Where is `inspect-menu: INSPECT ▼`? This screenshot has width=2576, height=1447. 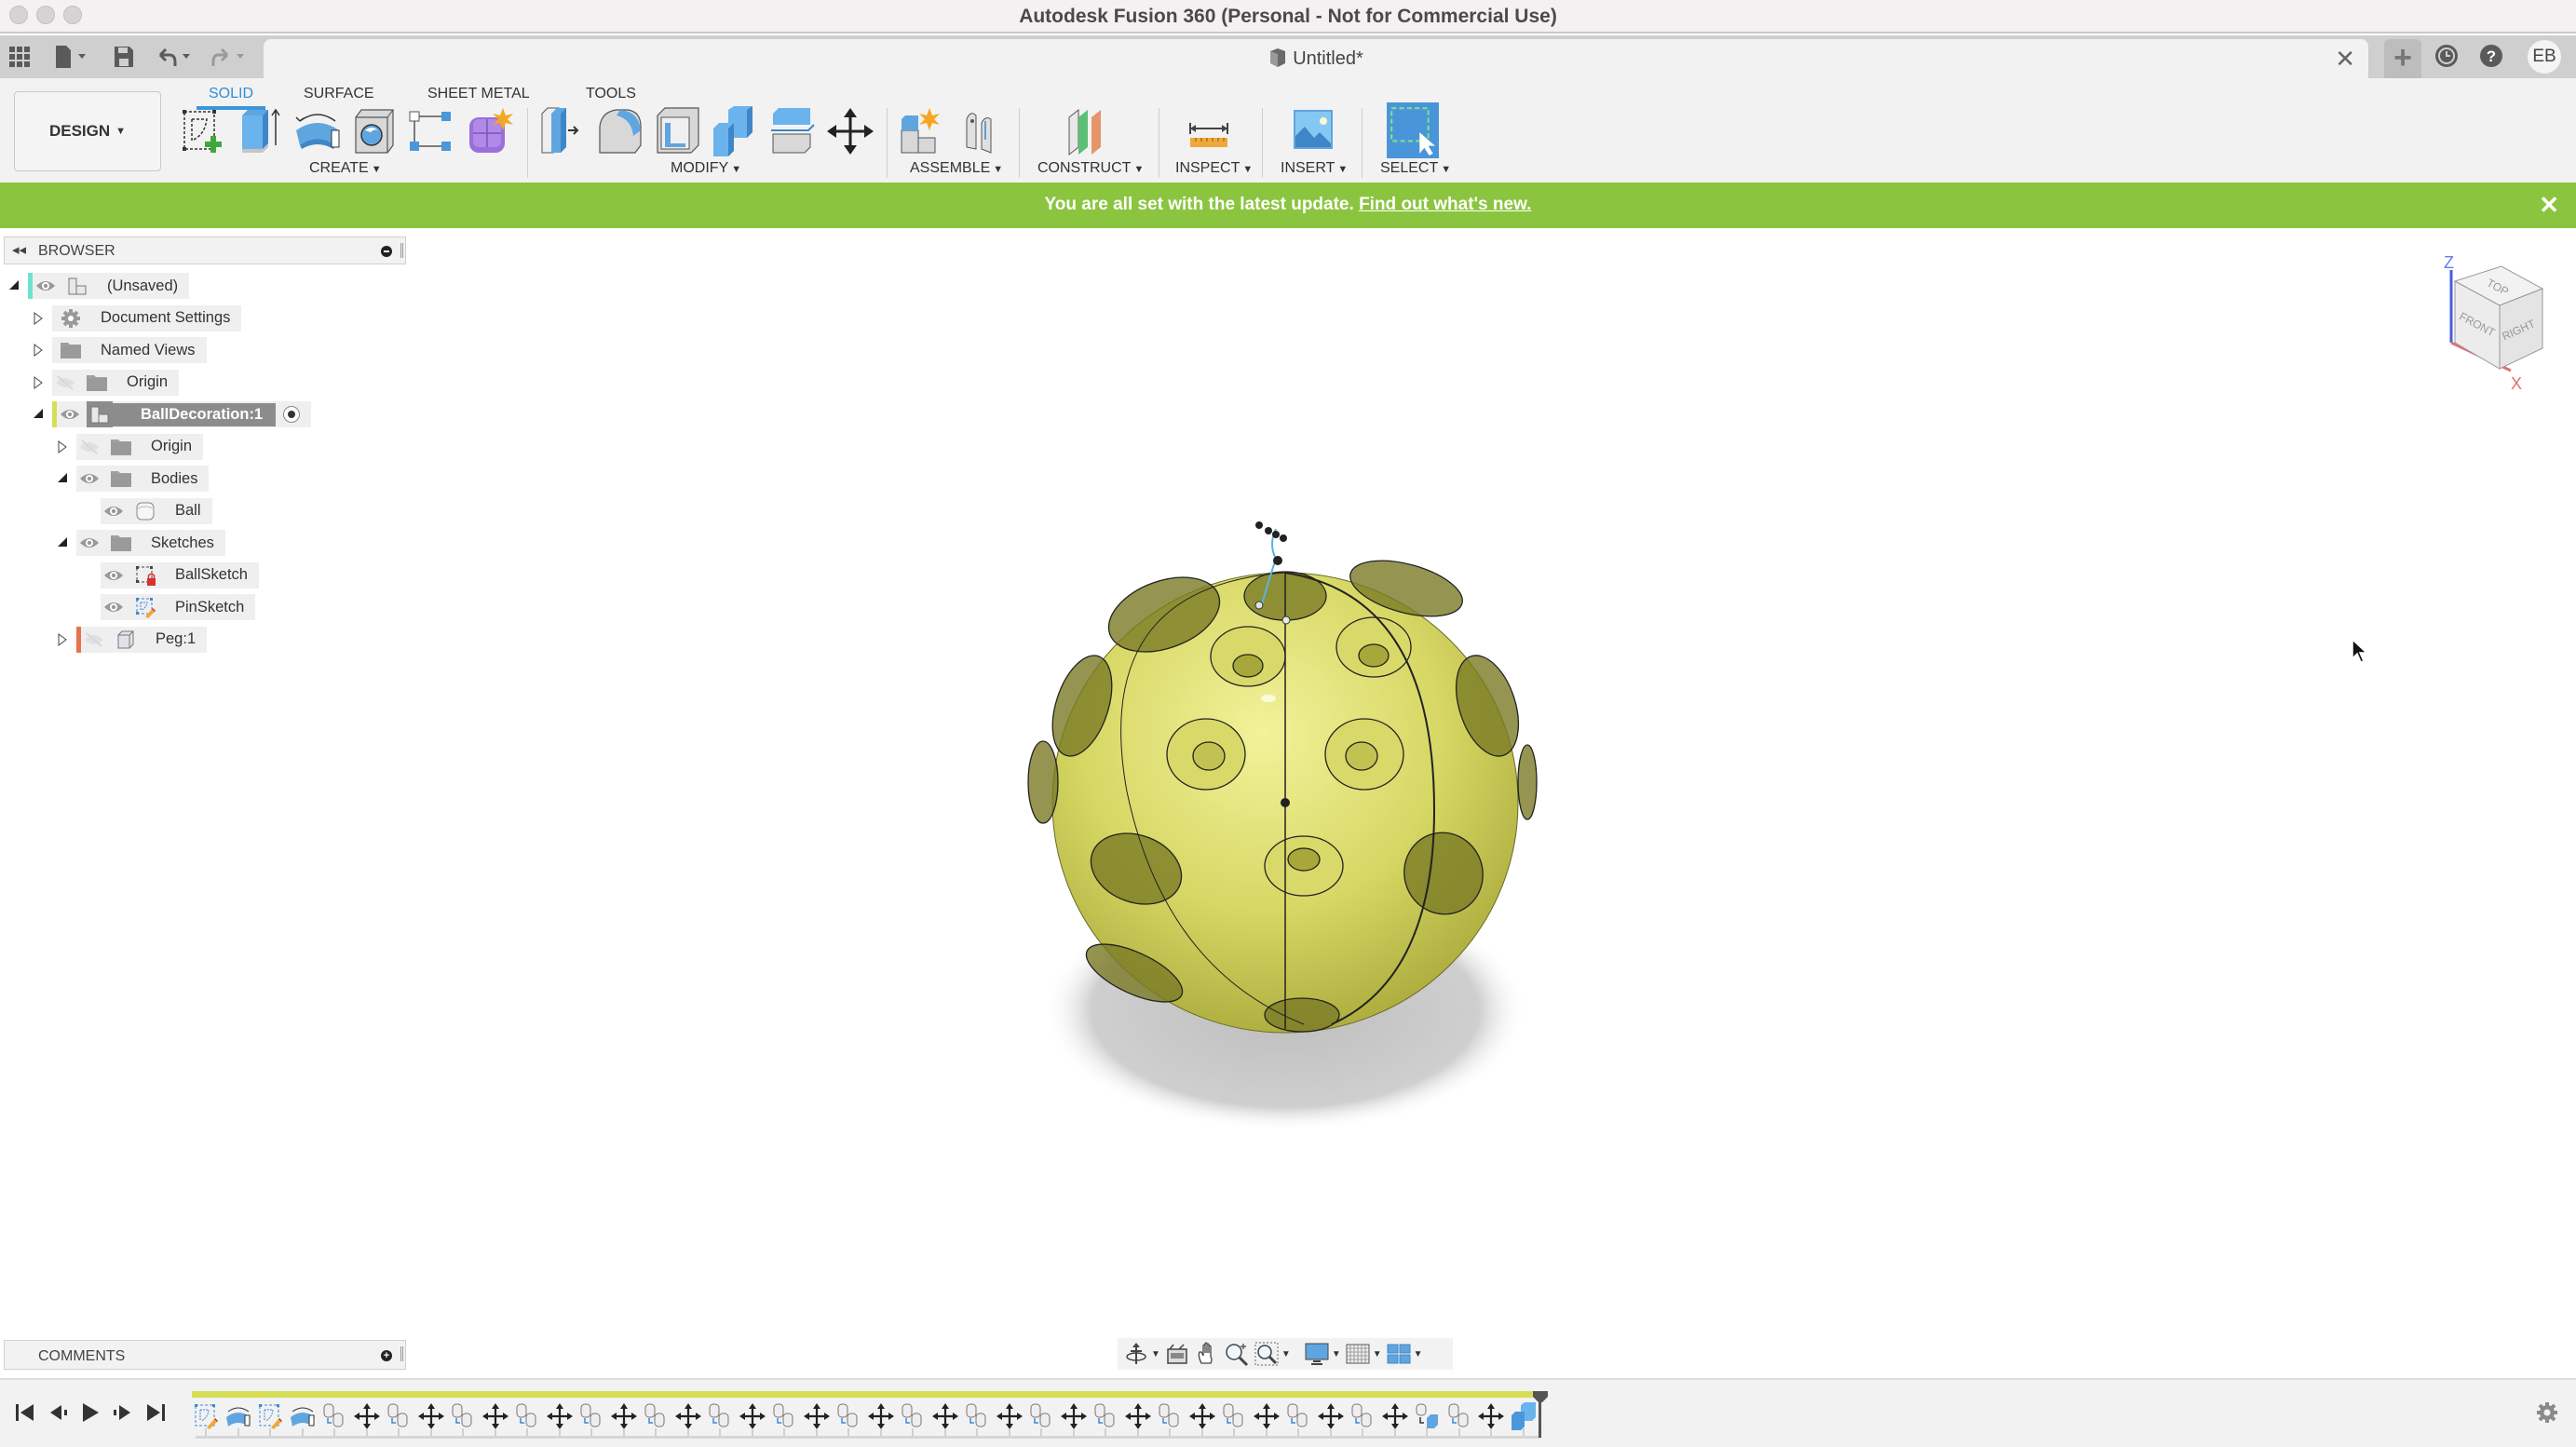
inspect-menu: INSPECT ▼ is located at coordinates (1214, 168).